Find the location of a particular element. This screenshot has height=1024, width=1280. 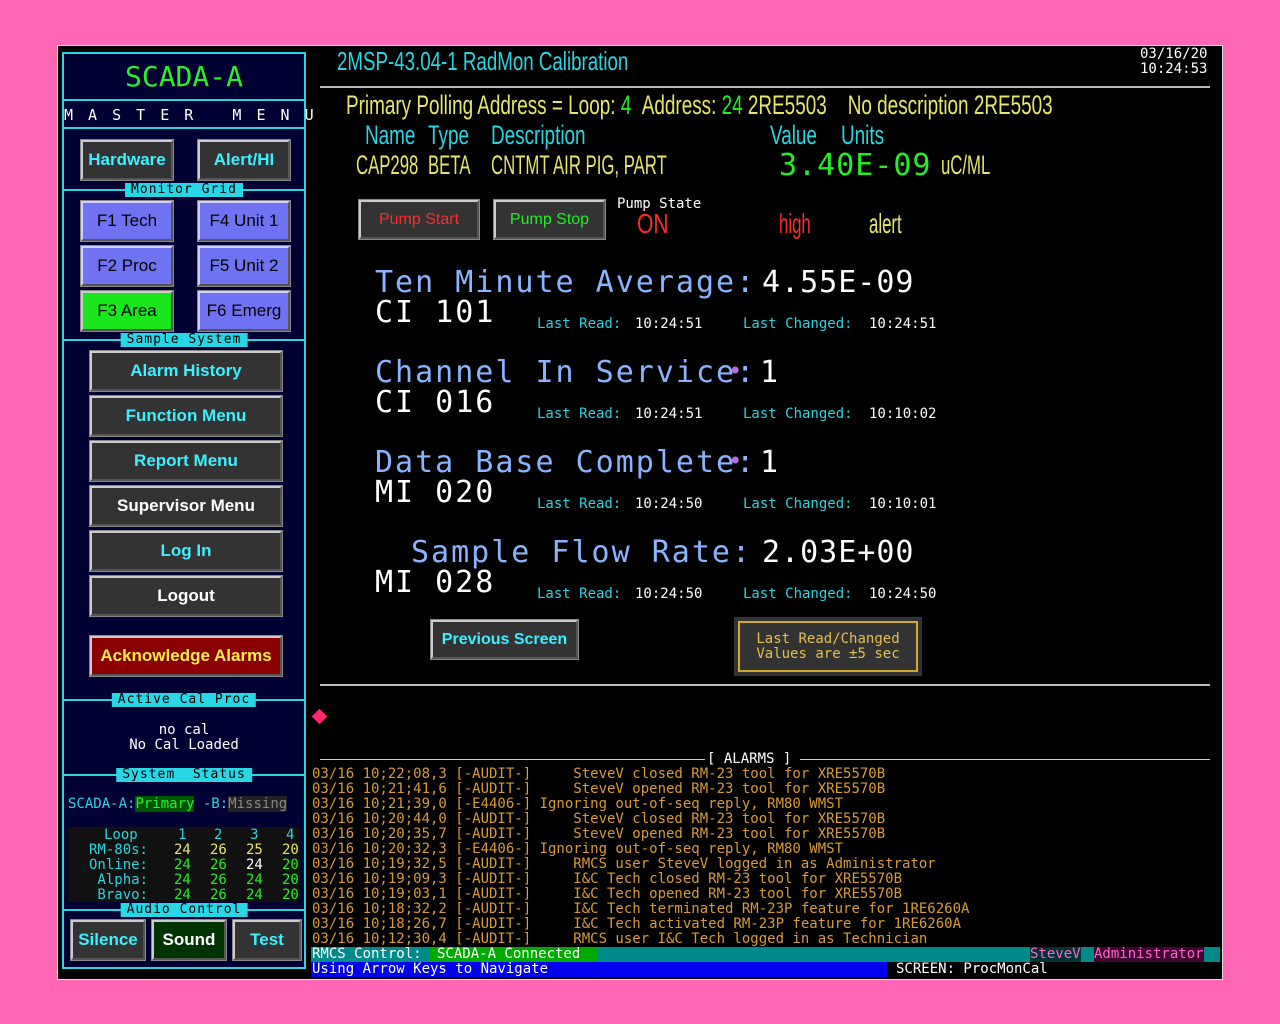

loop-row-label: Alpha: is located at coordinates (122, 880).